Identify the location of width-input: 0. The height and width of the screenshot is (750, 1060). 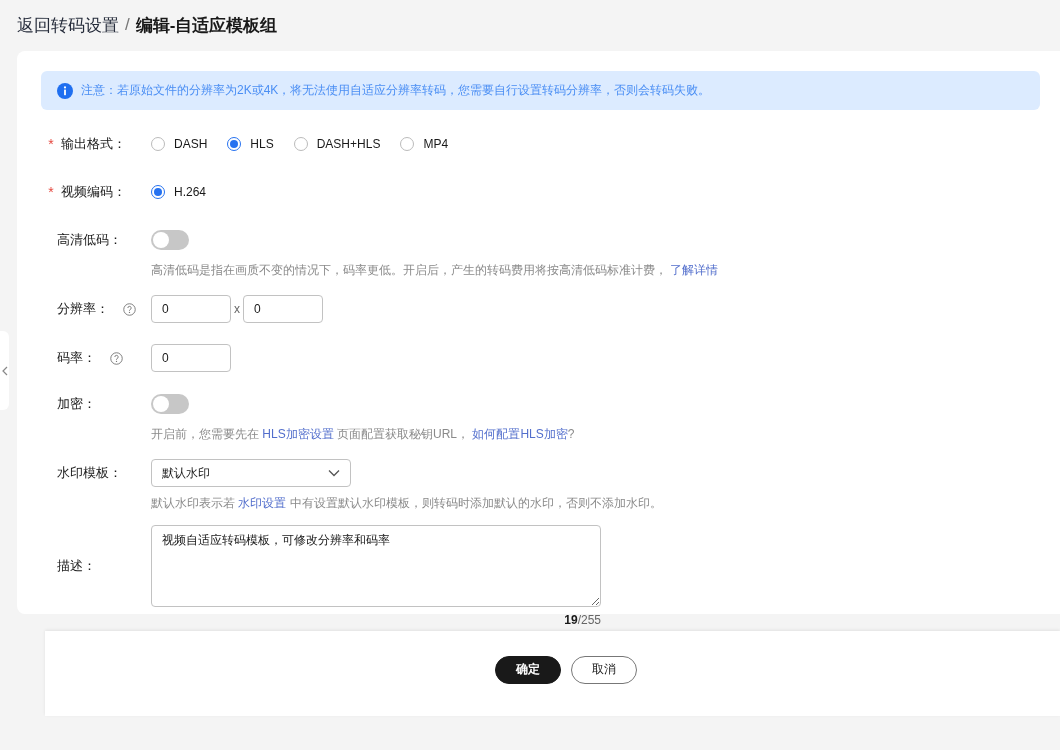
(191, 309).